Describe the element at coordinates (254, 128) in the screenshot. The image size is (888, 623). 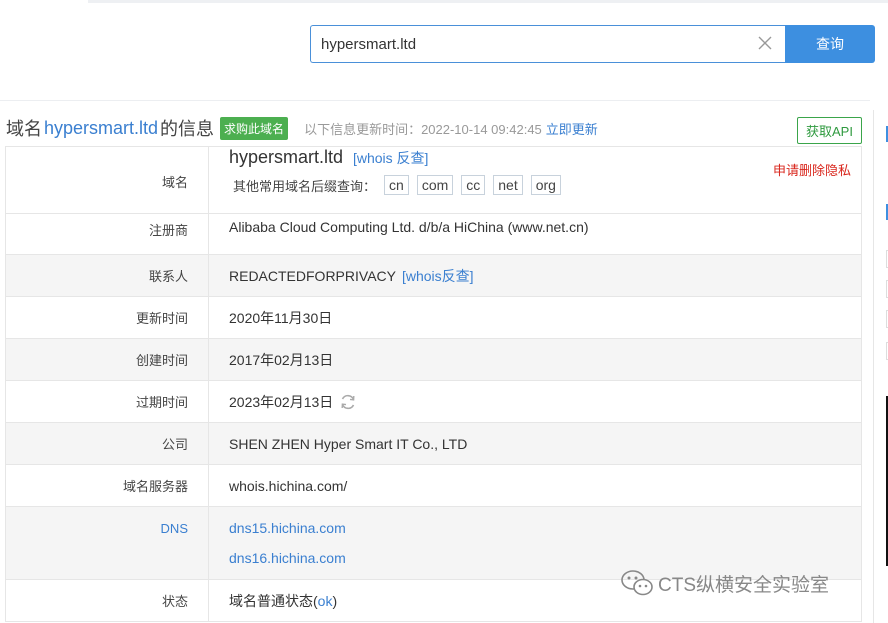
I see `buy-domain-badge: 求购此域名` at that location.